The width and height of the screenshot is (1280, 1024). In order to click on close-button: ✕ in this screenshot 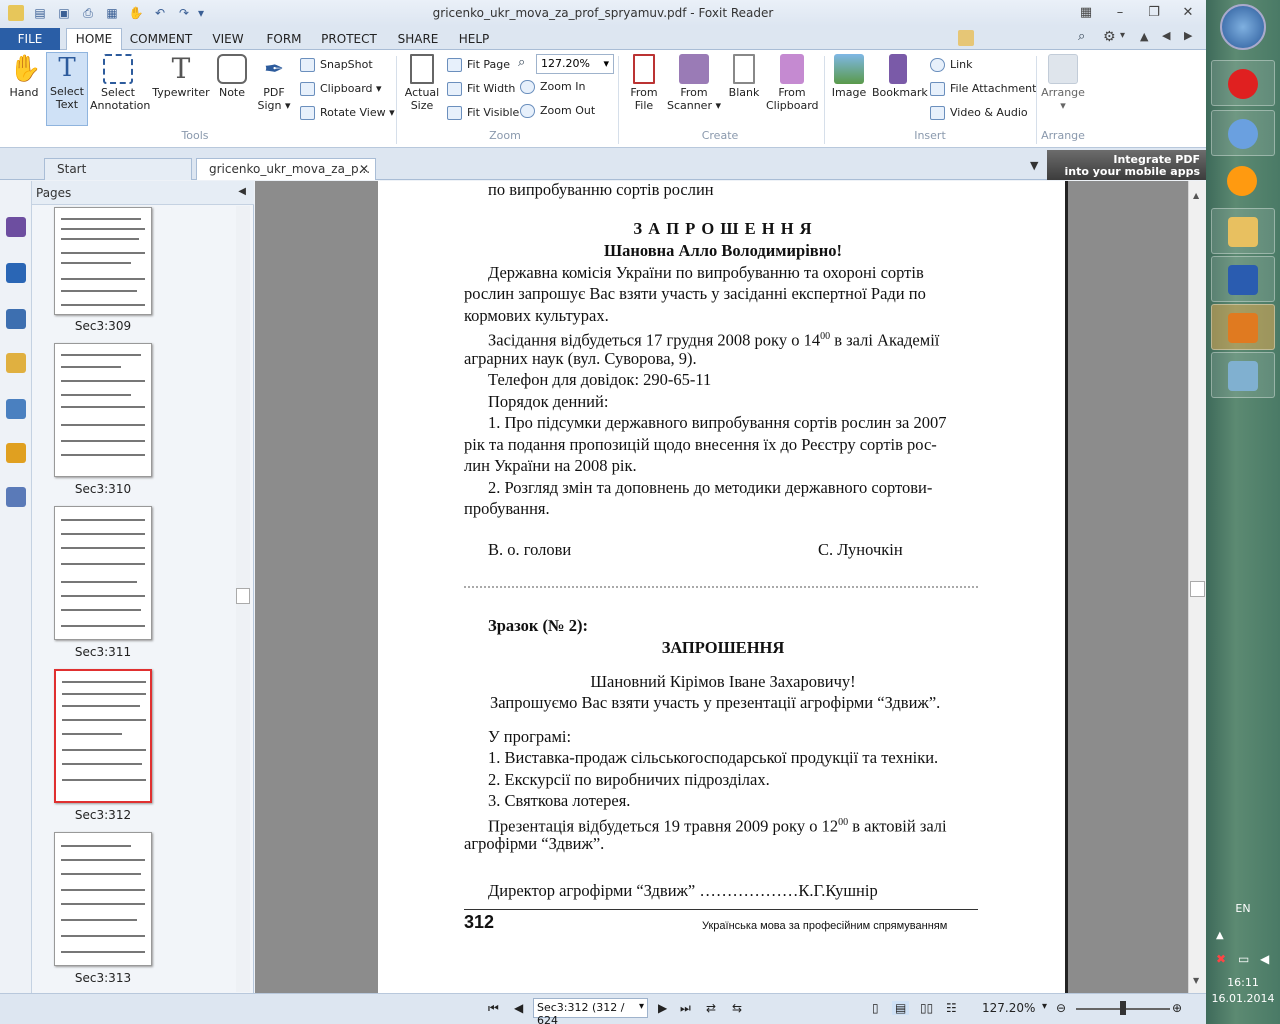, I will do `click(1188, 13)`.